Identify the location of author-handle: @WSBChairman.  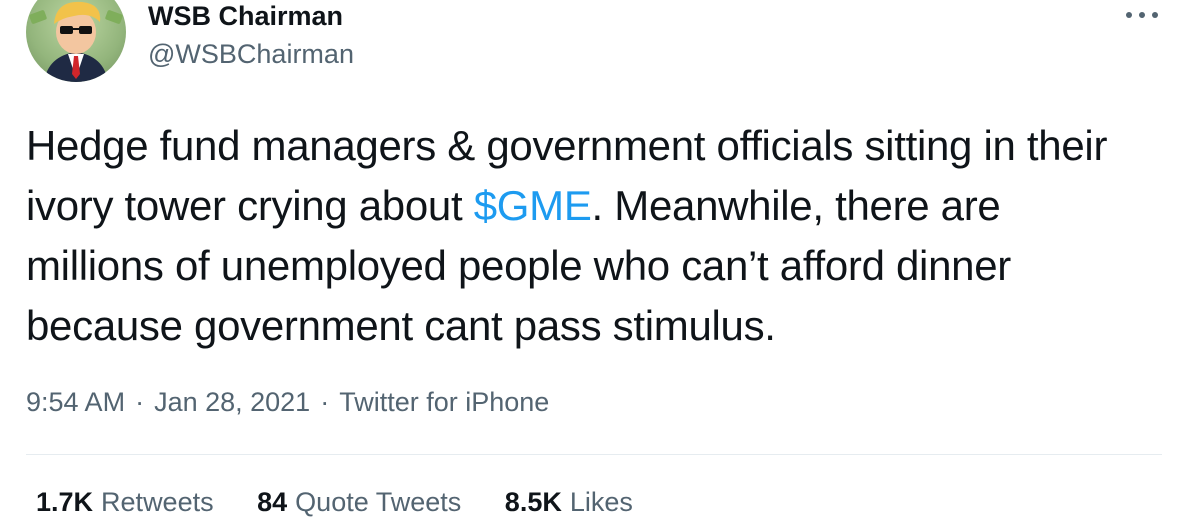
(251, 54).